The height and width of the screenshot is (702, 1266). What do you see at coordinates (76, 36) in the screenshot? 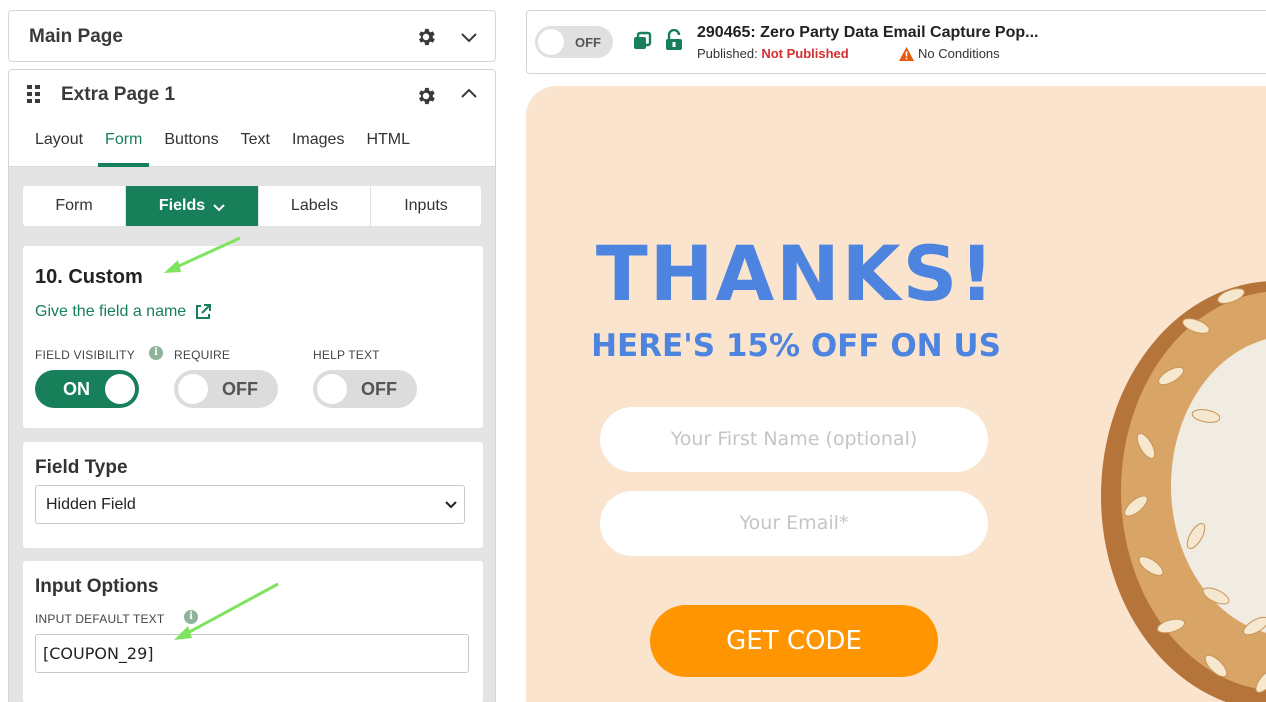
I see `main-page-title: Main Page` at bounding box center [76, 36].